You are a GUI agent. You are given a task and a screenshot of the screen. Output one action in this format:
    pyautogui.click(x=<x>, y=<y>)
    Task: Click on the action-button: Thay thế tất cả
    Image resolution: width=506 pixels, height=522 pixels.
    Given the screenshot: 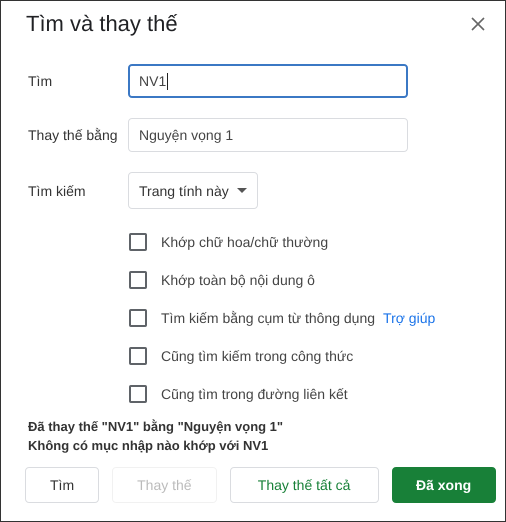 What is the action you would take?
    pyautogui.click(x=304, y=485)
    